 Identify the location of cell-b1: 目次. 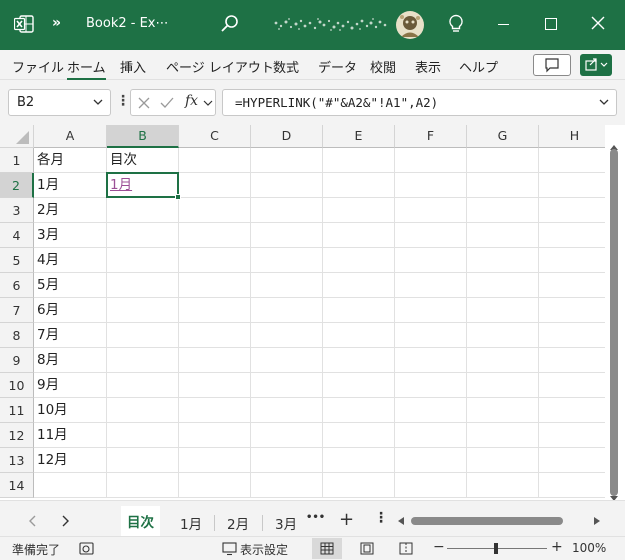
(143, 160).